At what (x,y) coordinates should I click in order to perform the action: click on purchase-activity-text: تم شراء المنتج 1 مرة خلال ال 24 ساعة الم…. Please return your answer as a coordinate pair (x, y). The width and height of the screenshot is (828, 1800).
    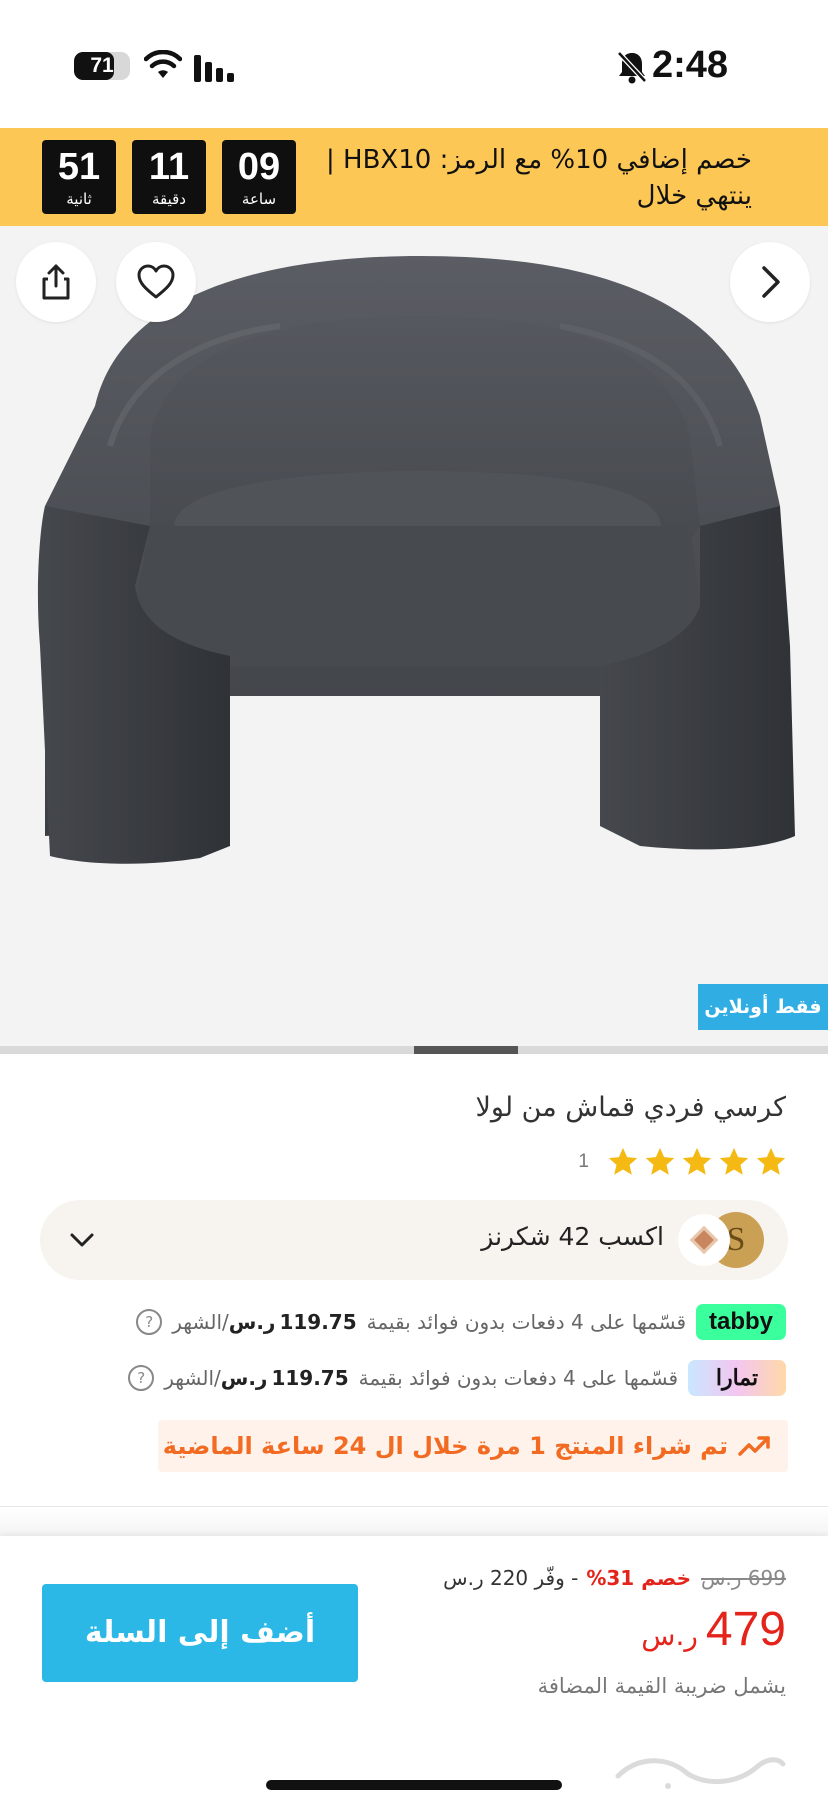
    Looking at the image, I should click on (445, 1446).